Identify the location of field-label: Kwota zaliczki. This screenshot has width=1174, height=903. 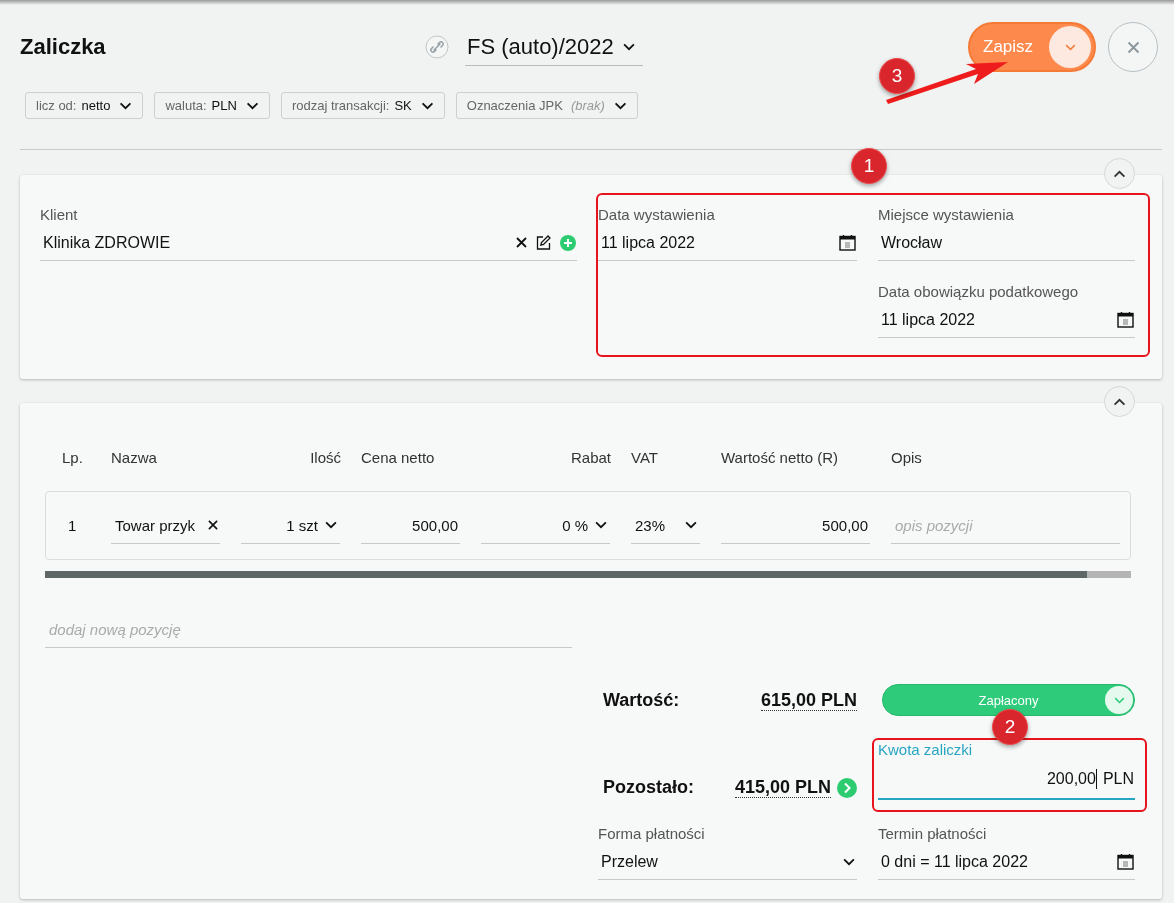
(926, 750).